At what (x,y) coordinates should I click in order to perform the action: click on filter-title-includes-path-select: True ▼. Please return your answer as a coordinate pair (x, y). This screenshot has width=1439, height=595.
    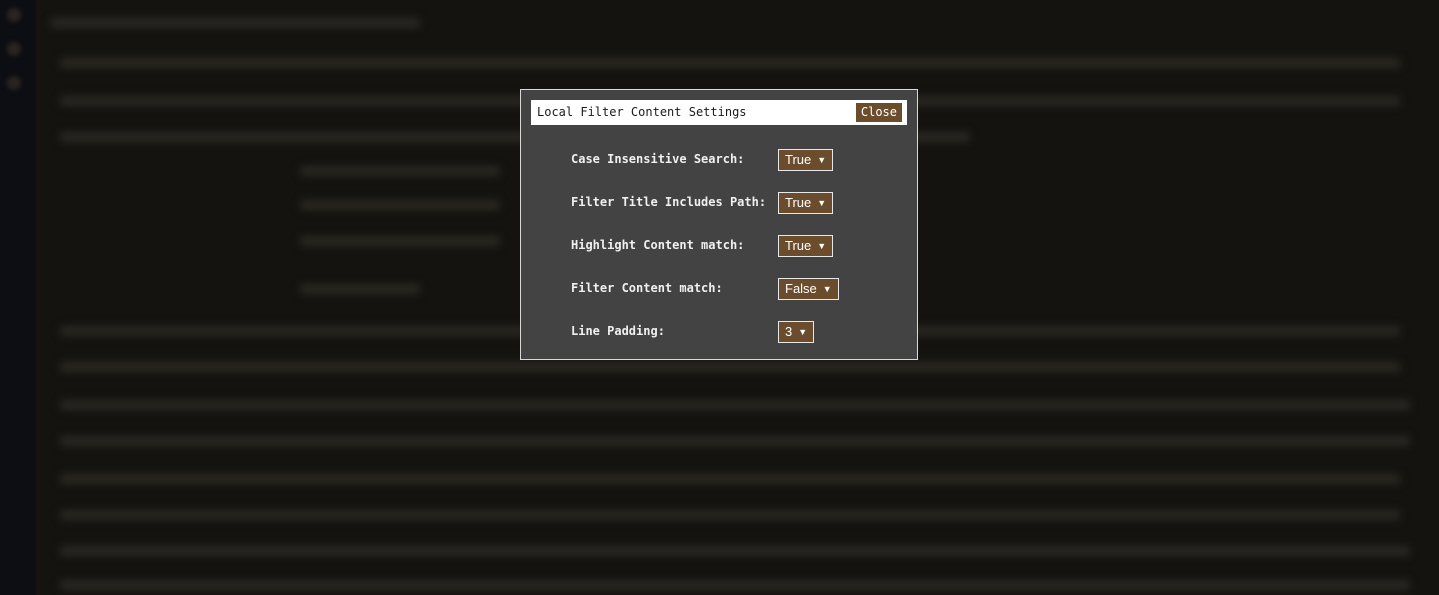
    Looking at the image, I should click on (806, 203).